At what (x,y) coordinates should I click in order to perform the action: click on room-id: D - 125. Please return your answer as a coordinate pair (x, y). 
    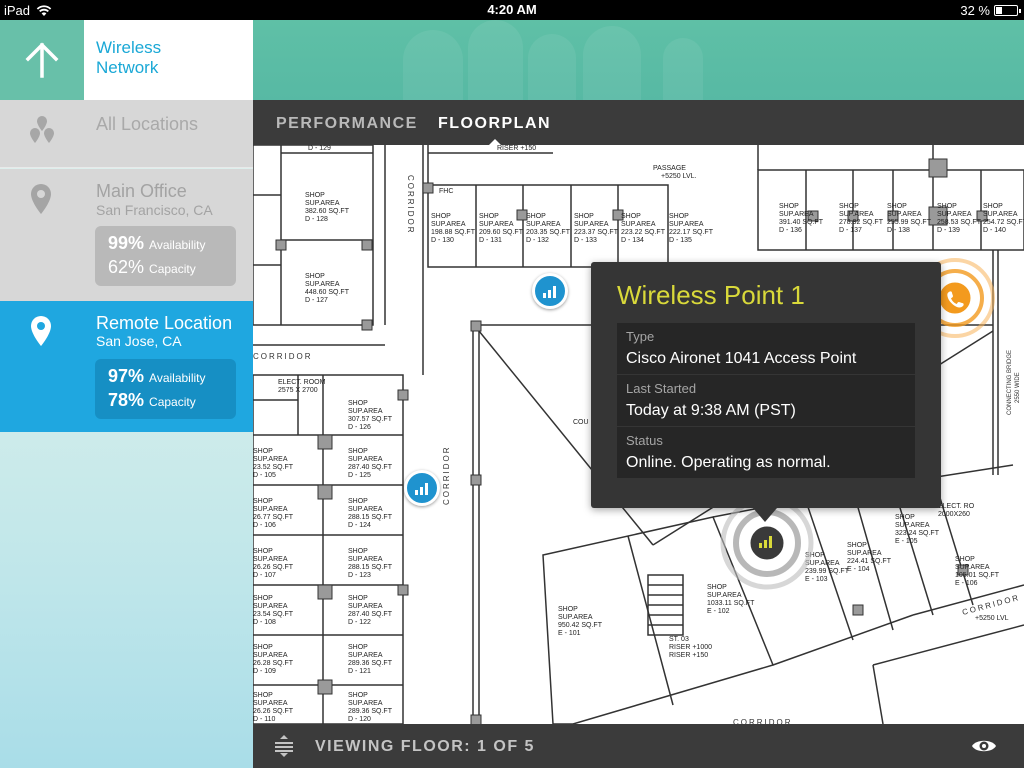
    Looking at the image, I should click on (359, 475).